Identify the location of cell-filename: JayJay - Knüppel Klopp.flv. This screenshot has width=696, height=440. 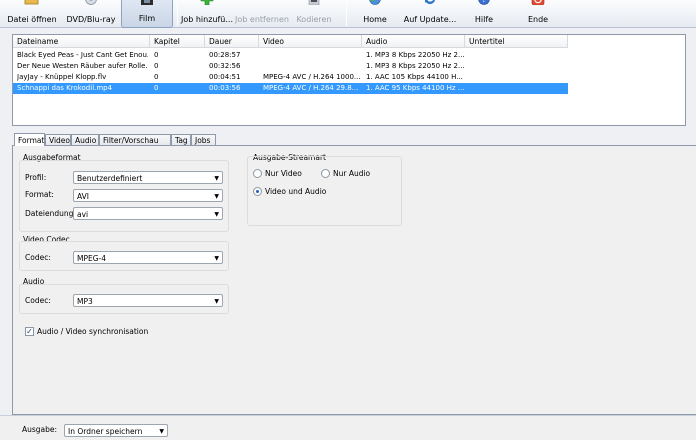
(62, 77).